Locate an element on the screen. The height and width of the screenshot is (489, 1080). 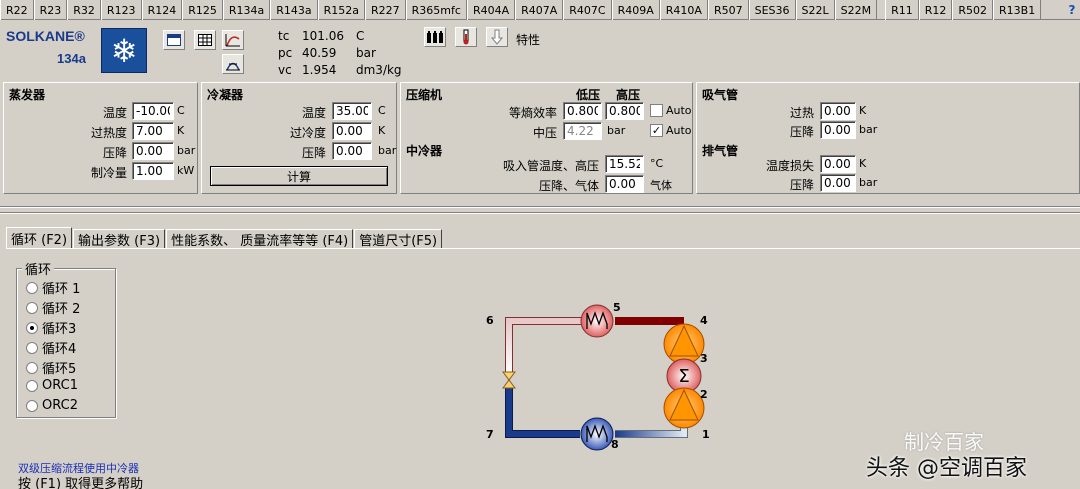
refrigerant-tab-s22m: S22M is located at coordinates (856, 10).